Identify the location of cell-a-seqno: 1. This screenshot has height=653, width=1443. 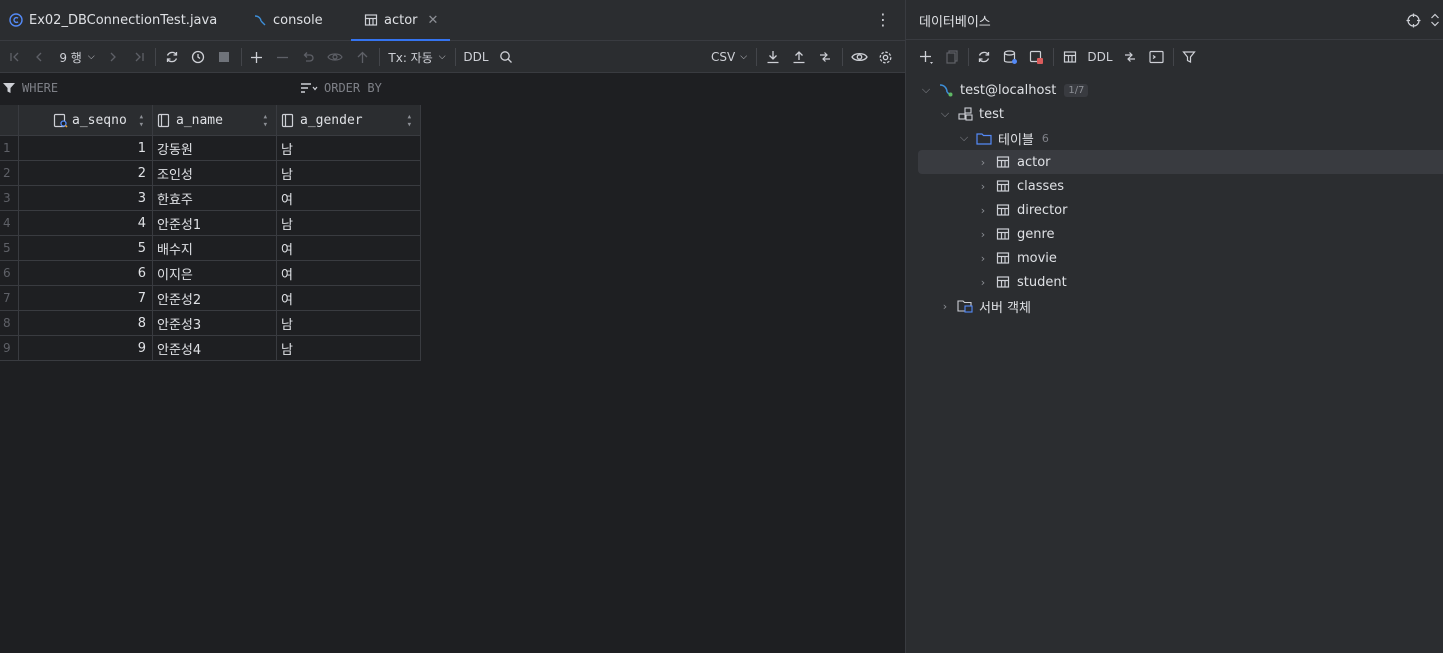
(86, 148).